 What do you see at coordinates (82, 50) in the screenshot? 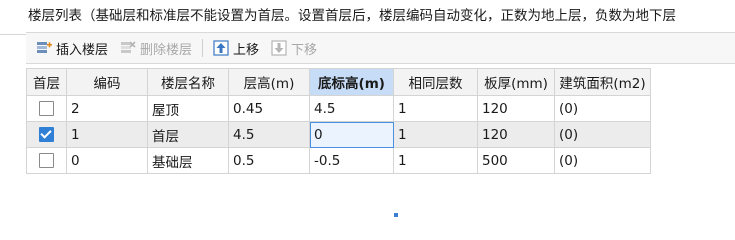
I see `insert-floor-label: 插入楼层` at bounding box center [82, 50].